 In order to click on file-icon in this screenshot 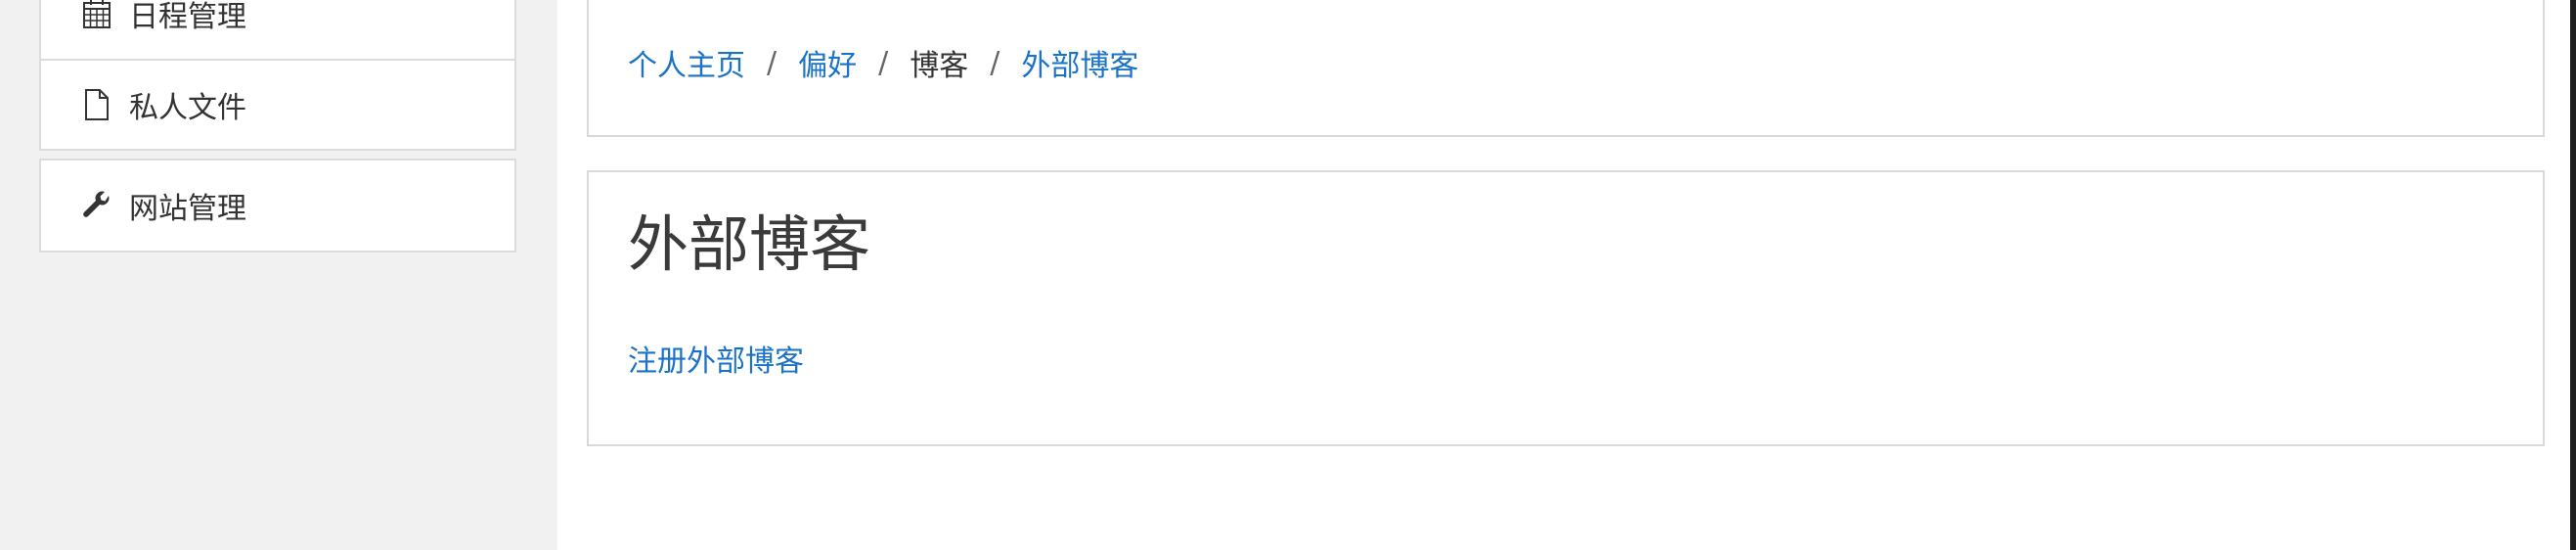, I will do `click(96, 104)`.